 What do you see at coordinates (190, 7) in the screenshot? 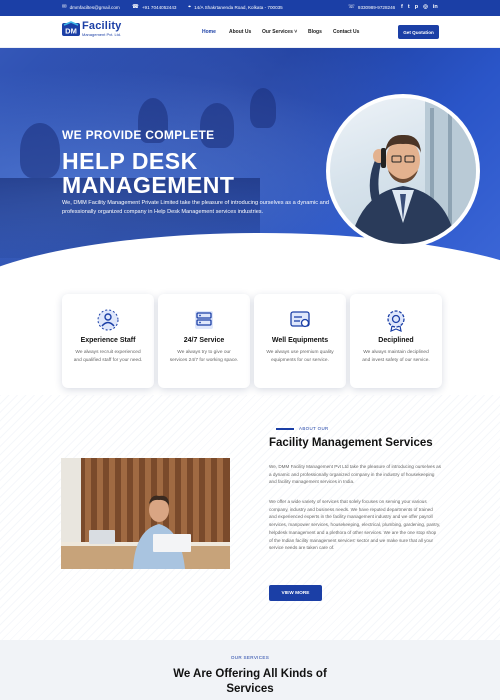
I see `location-pin-icon: ⌖` at bounding box center [190, 7].